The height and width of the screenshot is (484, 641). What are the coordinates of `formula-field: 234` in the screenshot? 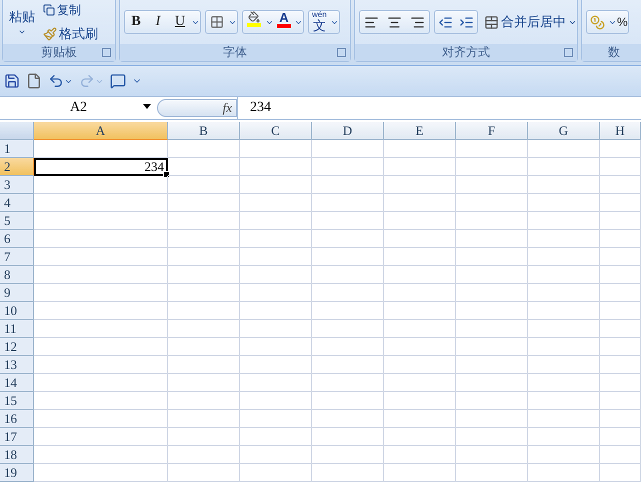 It's located at (439, 108).